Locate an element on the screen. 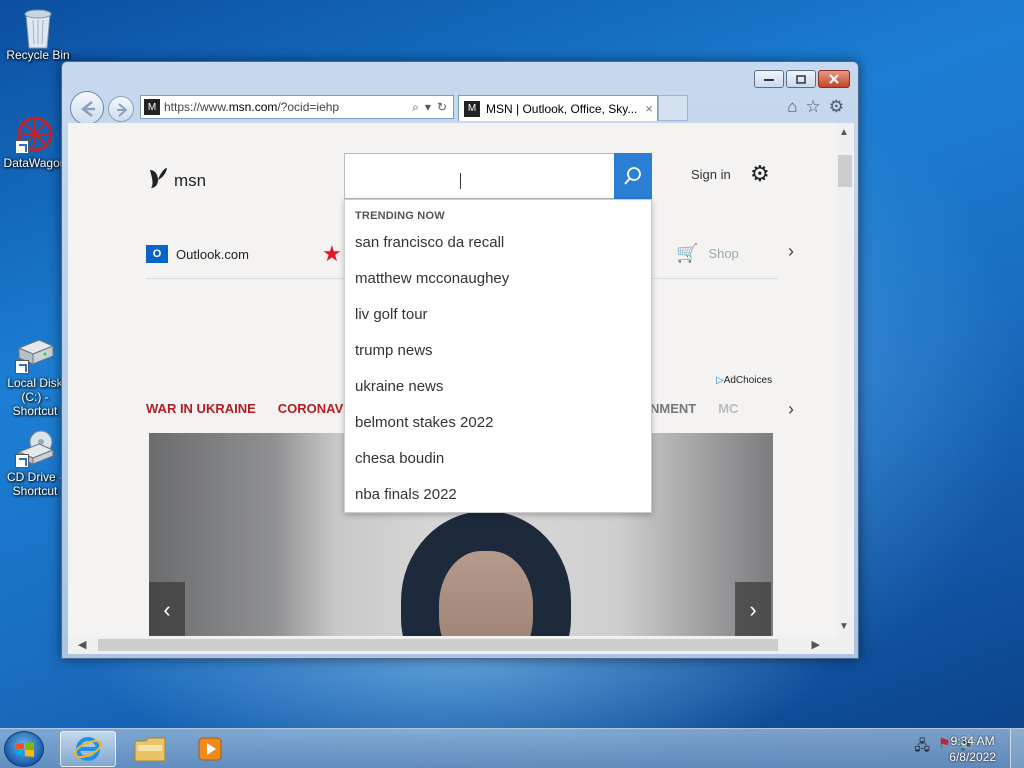 The height and width of the screenshot is (768, 1024). url-domain: msn.com is located at coordinates (253, 107).